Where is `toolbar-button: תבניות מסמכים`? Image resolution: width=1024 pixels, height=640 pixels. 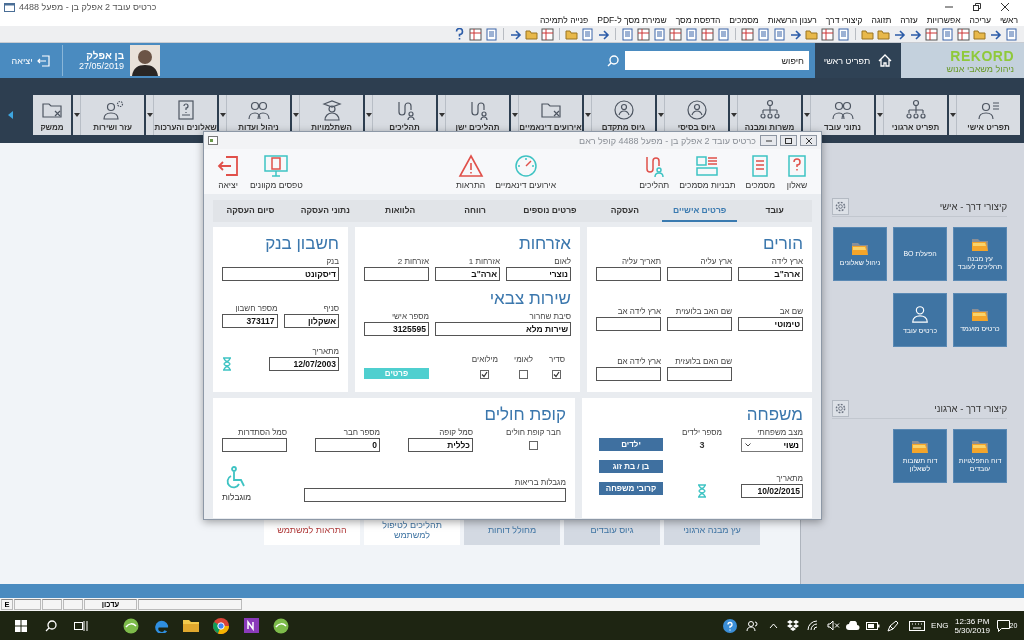
toolbar-button: תבניות מסמכים is located at coordinates (707, 171).